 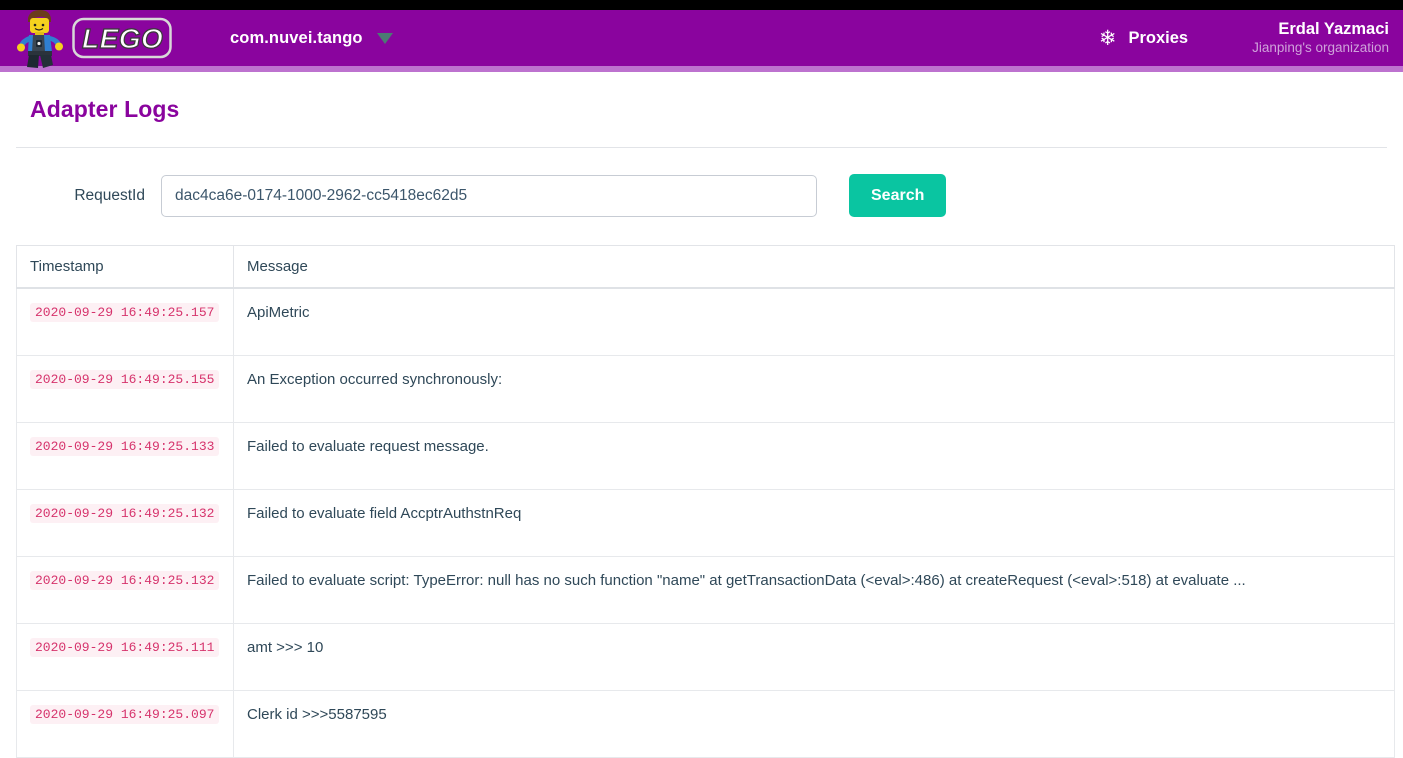 What do you see at coordinates (40, 39) in the screenshot?
I see `lego-minifigure-icon` at bounding box center [40, 39].